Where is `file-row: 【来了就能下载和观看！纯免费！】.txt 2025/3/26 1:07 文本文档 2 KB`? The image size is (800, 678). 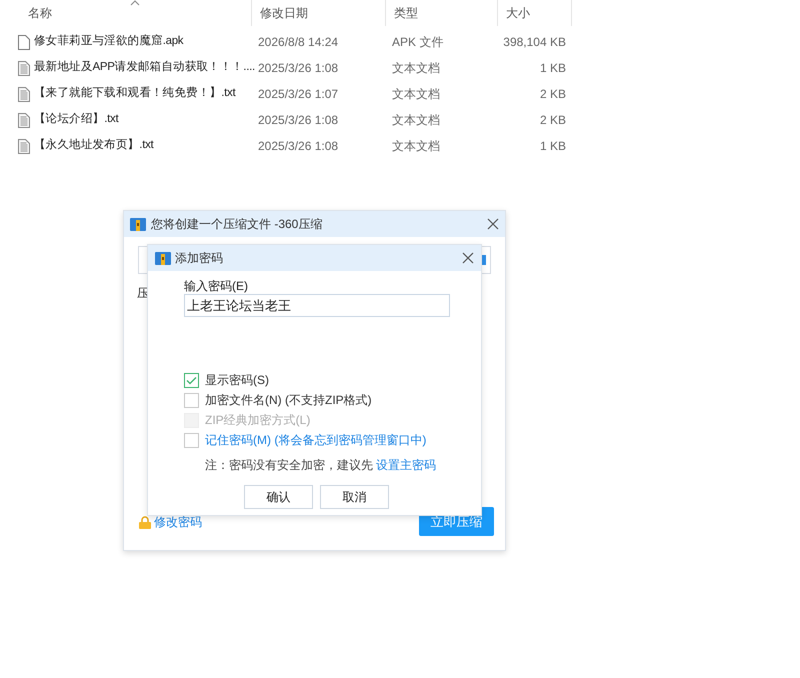 file-row: 【来了就能下载和观看！纯免费！】.txt 2025/3/26 1:07 文本文档 2 KB is located at coordinates (409, 94).